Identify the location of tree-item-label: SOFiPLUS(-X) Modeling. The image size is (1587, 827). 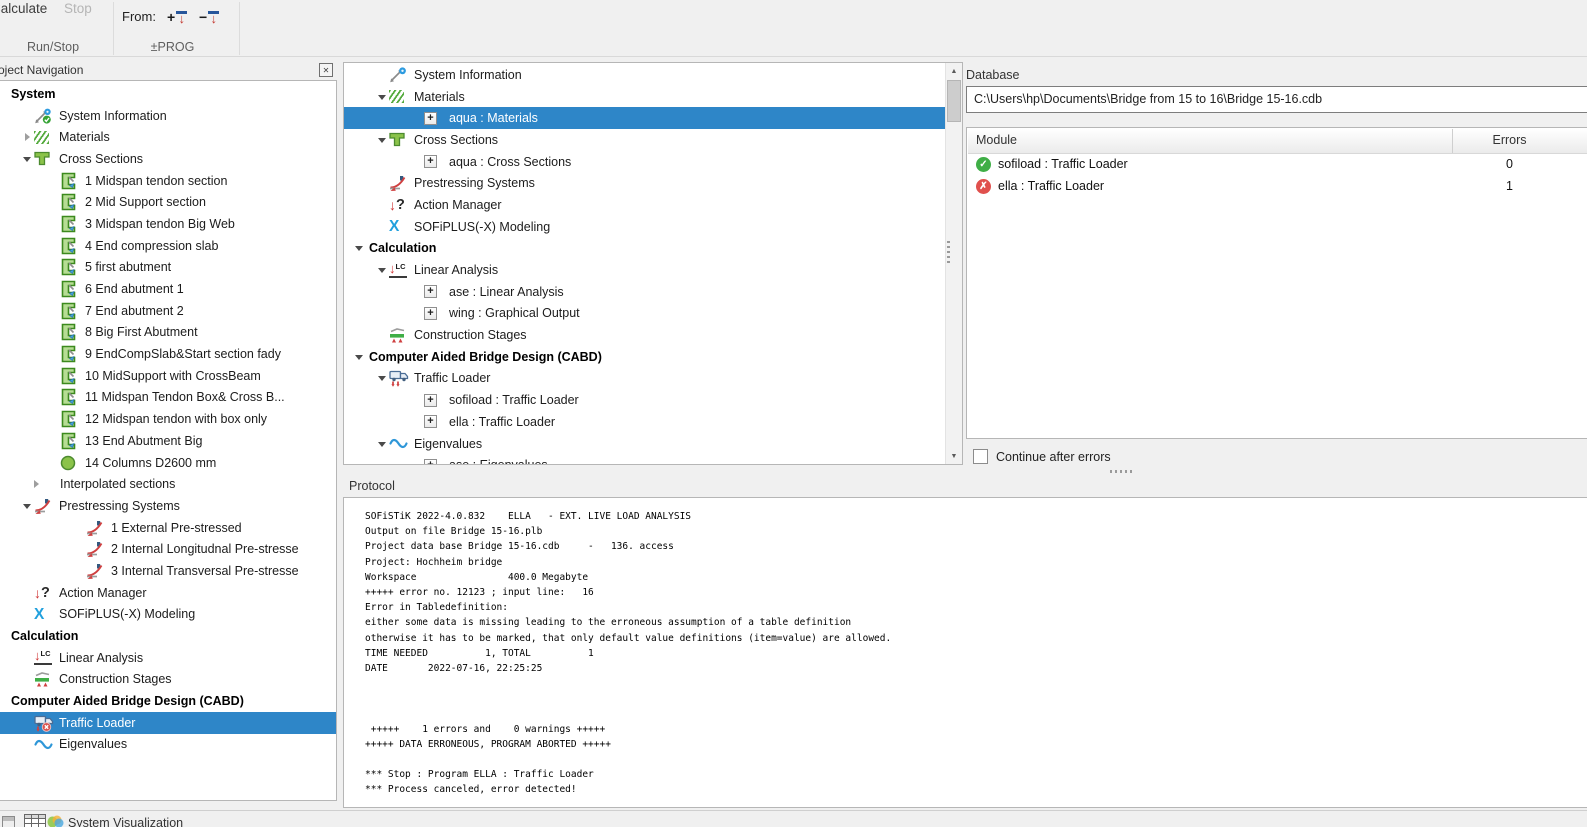
(127, 614).